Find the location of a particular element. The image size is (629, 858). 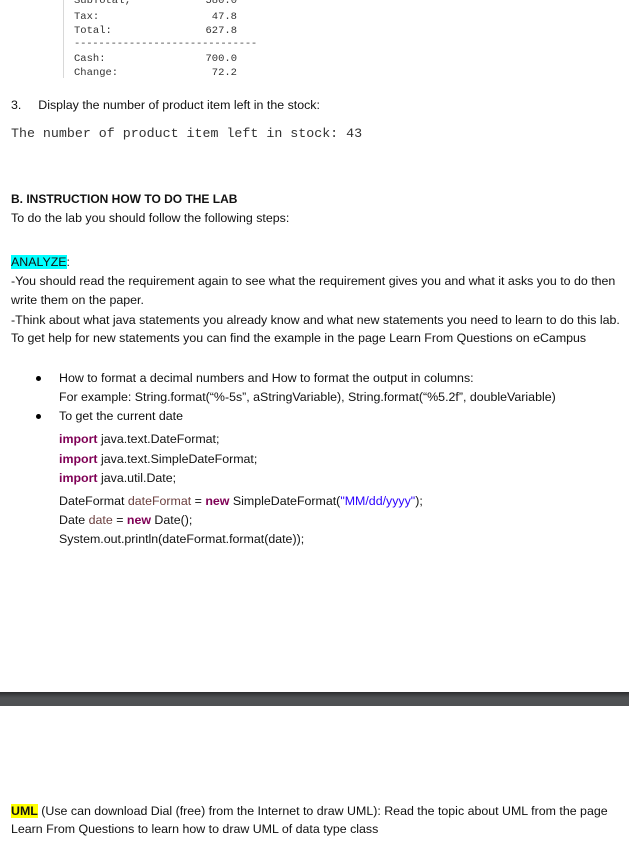

code-variable: dateFormat is located at coordinates (159, 501).